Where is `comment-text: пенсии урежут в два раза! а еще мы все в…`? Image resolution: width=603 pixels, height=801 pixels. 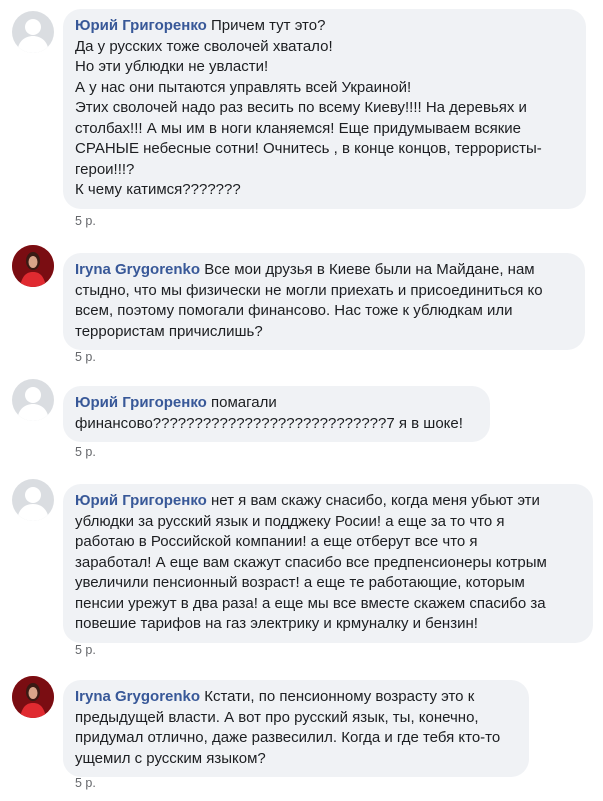
comment-text: пенсии урежут в два раза! а еще мы все в… is located at coordinates (310, 603).